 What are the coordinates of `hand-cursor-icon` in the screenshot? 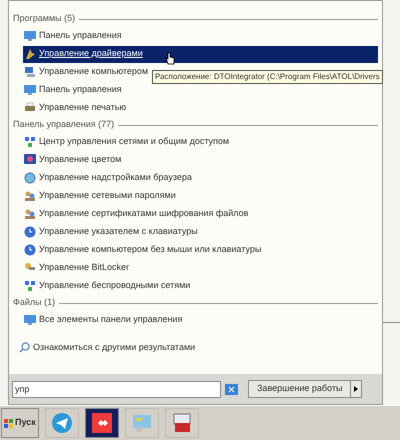 It's located at (170, 58).